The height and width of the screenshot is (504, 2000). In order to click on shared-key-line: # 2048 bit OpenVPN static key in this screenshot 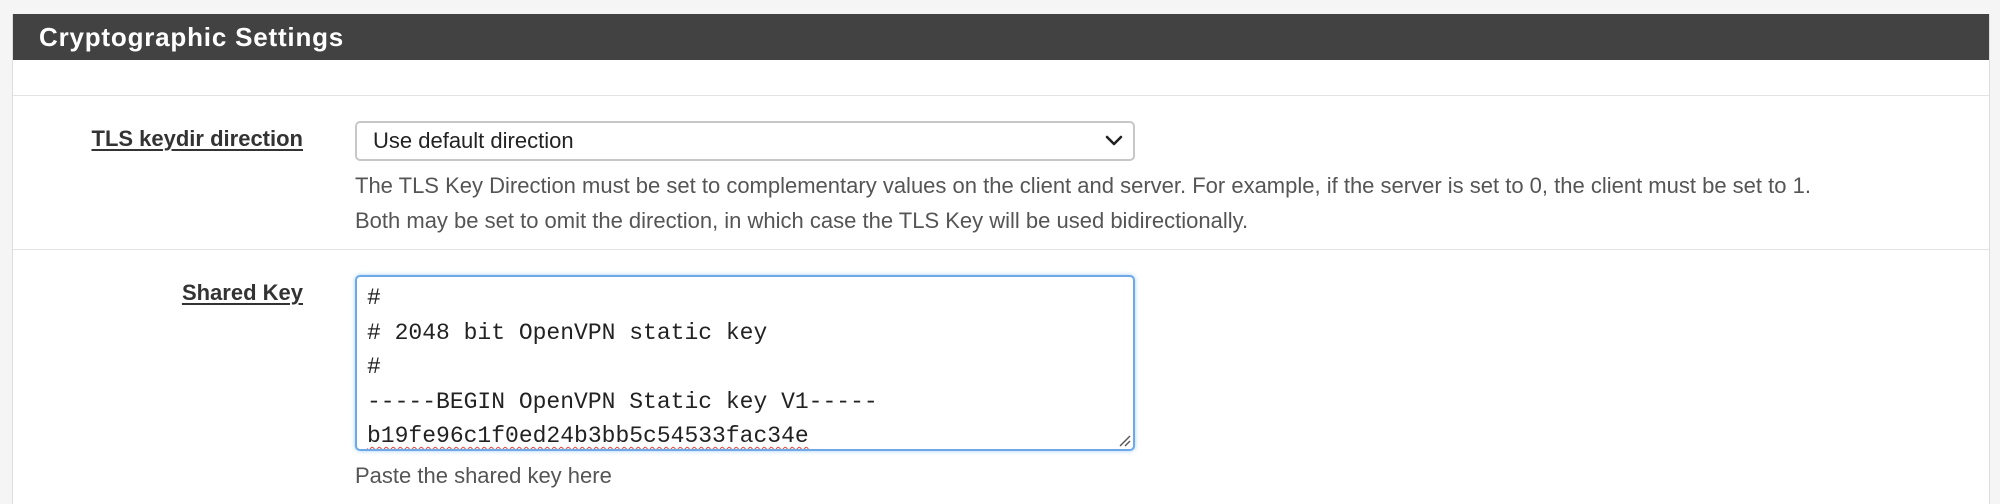, I will do `click(567, 332)`.